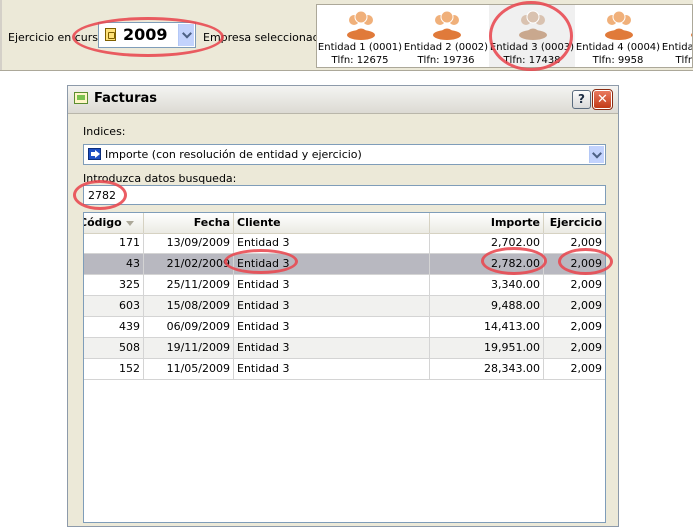 The width and height of the screenshot is (693, 527). What do you see at coordinates (189, 348) in the screenshot?
I see `col-fecha-cell: 19/11/2009` at bounding box center [189, 348].